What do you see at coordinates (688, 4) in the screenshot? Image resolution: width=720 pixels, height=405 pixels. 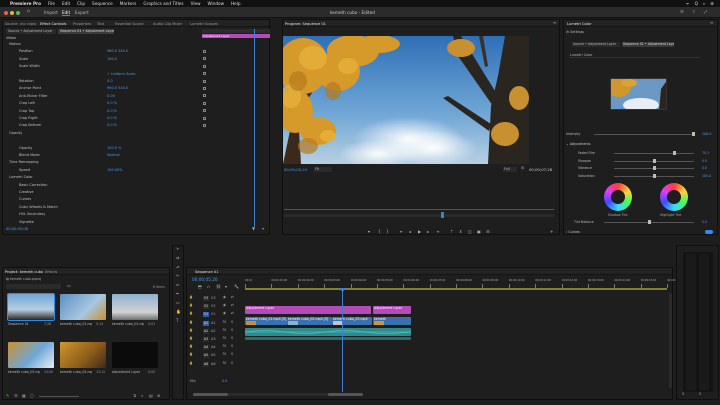 I see `wifi-icon: ᯤ` at bounding box center [688, 4].